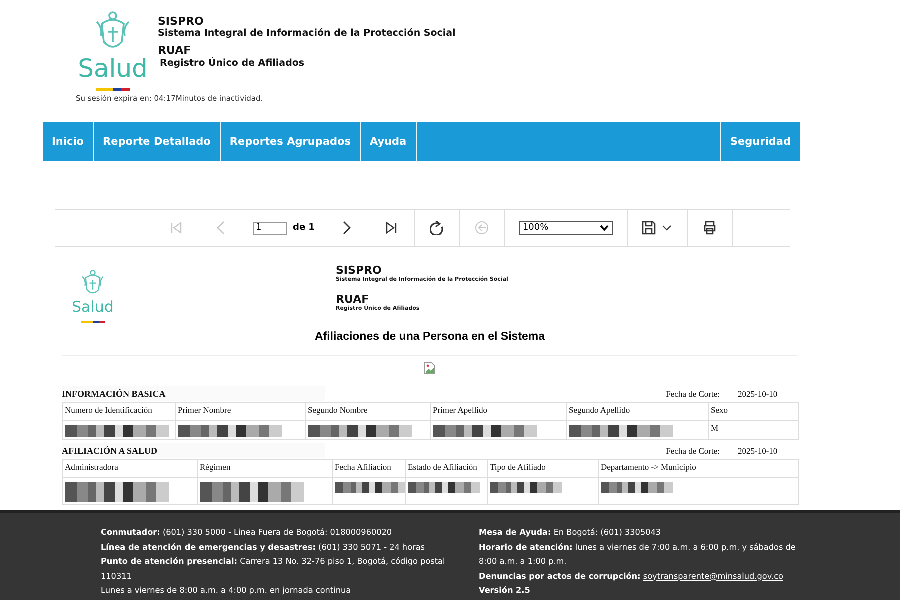 The height and width of the screenshot is (600, 900). Describe the element at coordinates (270, 228) in the screenshot. I see `page-number-field: 1` at that location.